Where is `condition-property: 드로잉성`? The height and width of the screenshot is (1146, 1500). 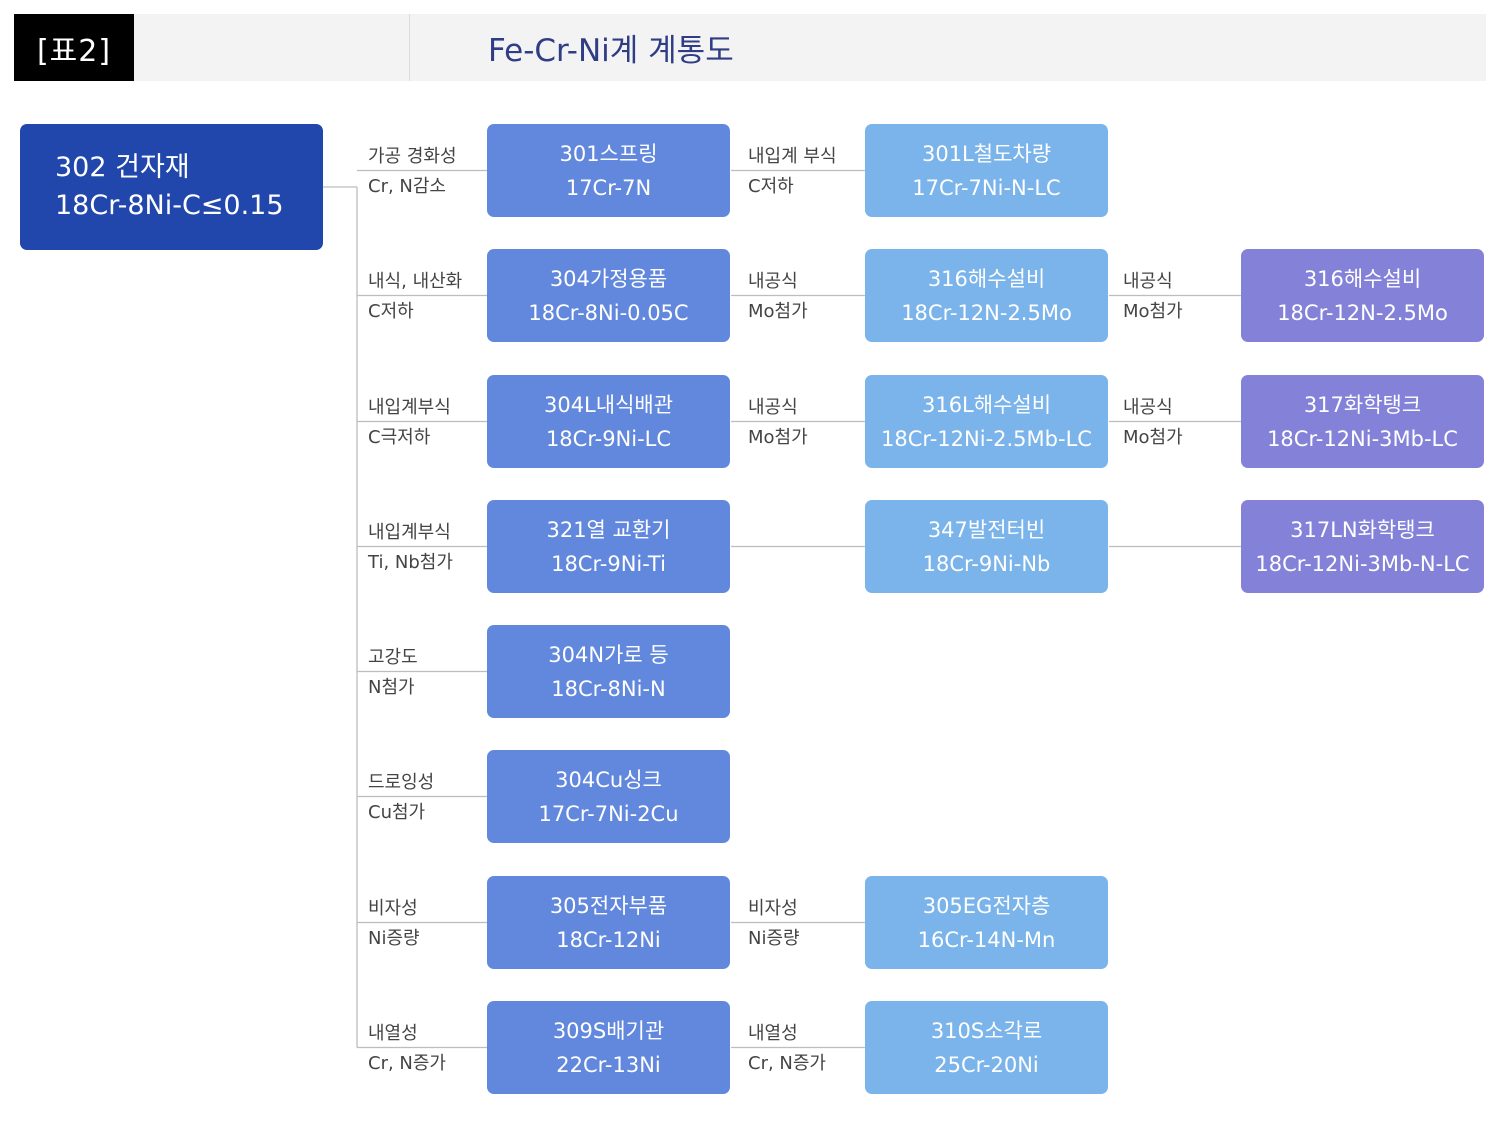 condition-property: 드로잉성 is located at coordinates (401, 782).